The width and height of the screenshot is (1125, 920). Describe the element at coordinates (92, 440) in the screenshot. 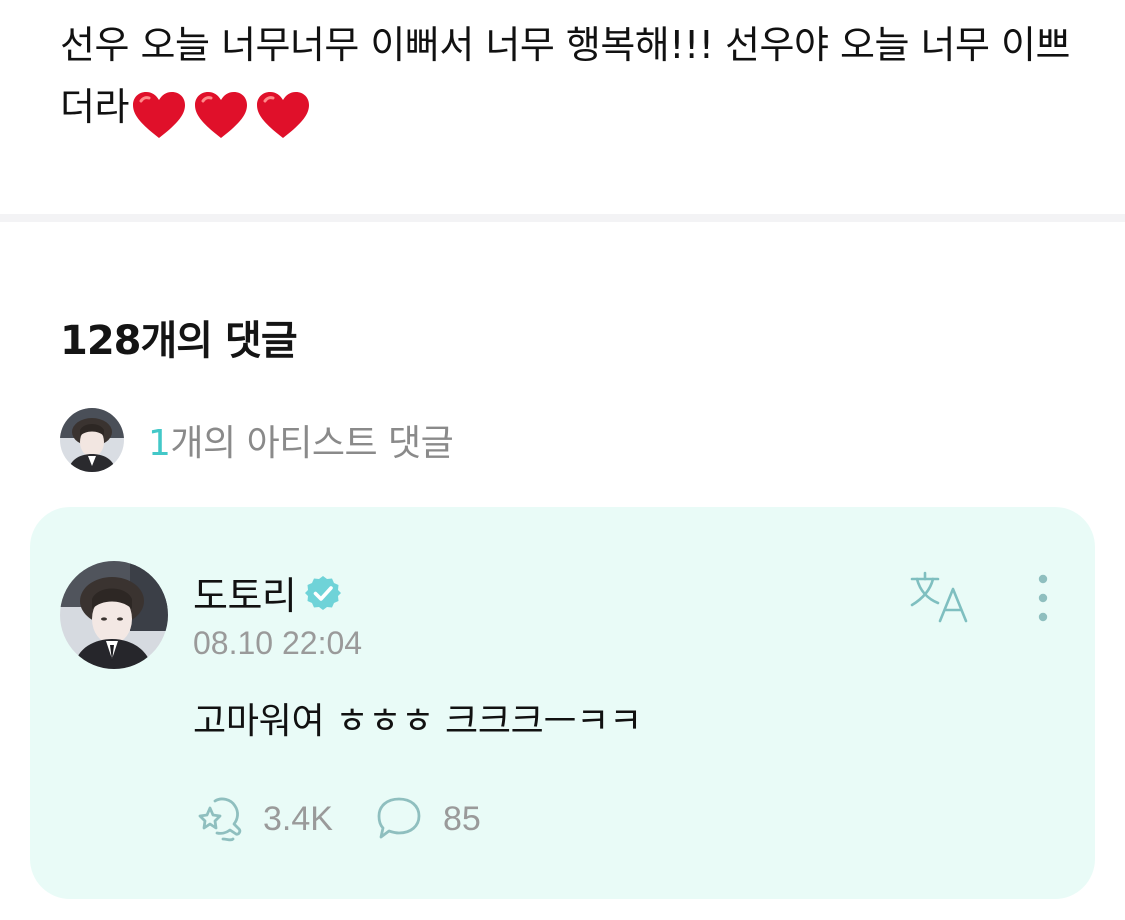

I see `artist-avatar` at that location.